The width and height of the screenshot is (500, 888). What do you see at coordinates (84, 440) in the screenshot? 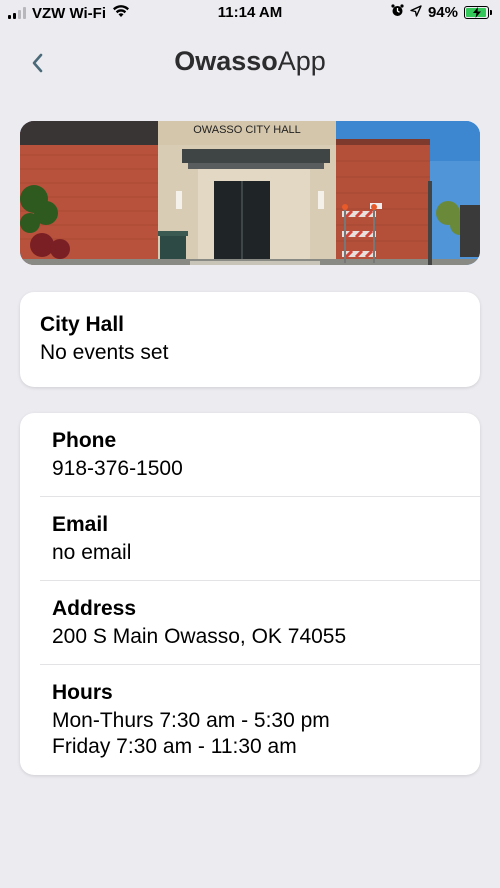
I see `phone-label: Phone` at bounding box center [84, 440].